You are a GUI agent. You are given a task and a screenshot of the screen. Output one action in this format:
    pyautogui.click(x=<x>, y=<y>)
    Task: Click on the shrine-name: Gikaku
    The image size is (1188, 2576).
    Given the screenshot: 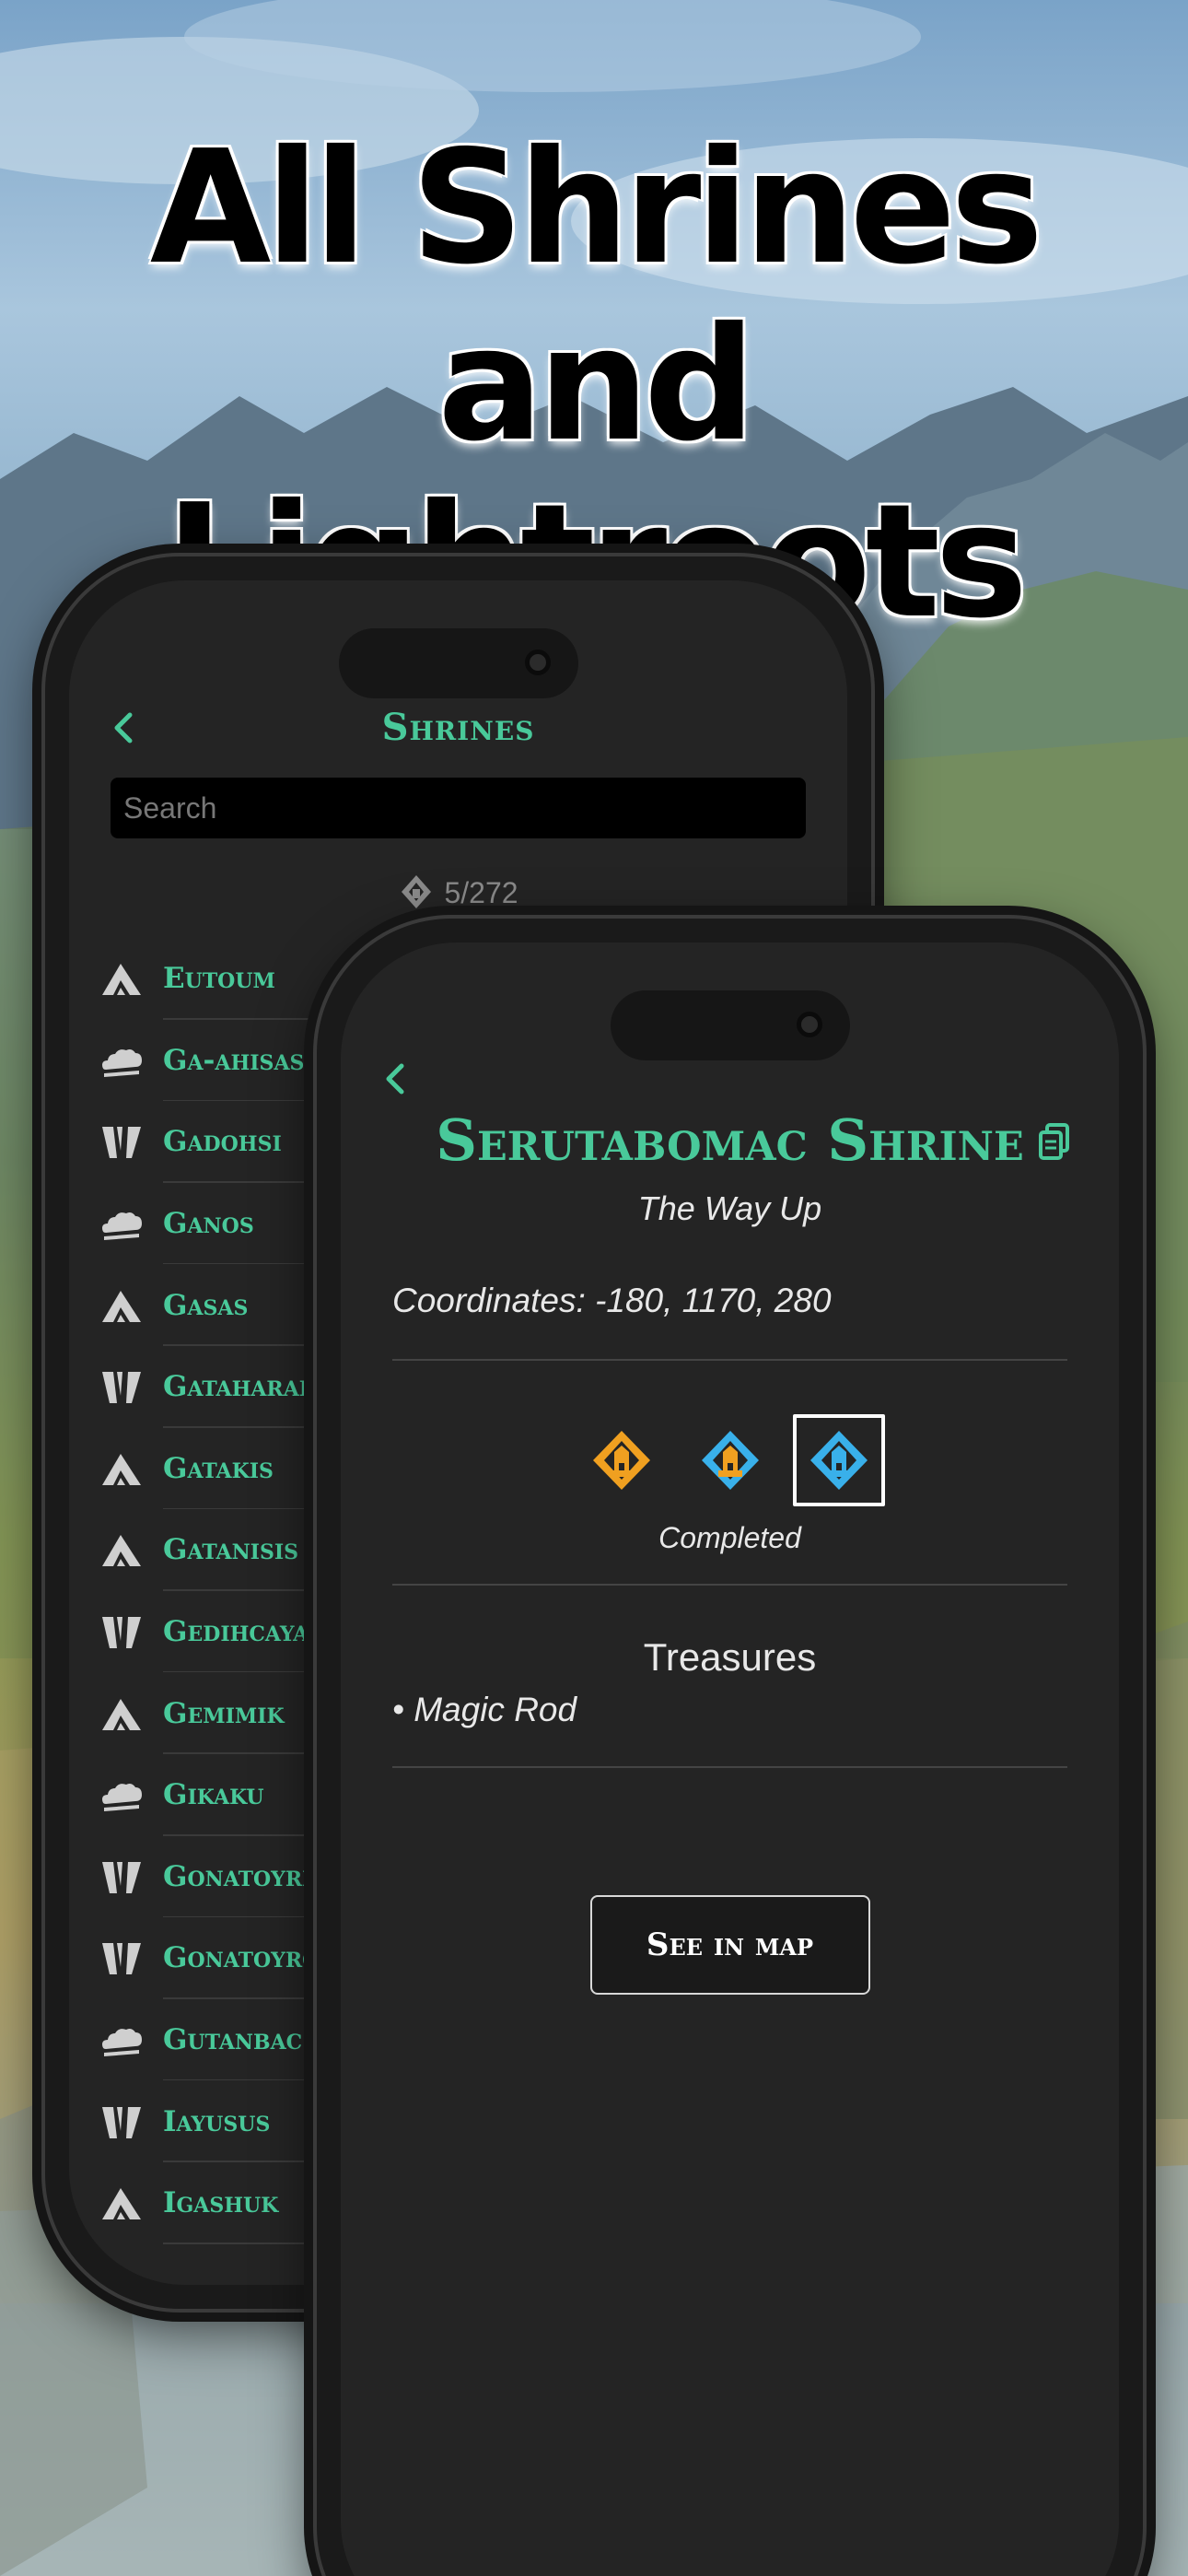 What is the action you would take?
    pyautogui.click(x=213, y=1795)
    